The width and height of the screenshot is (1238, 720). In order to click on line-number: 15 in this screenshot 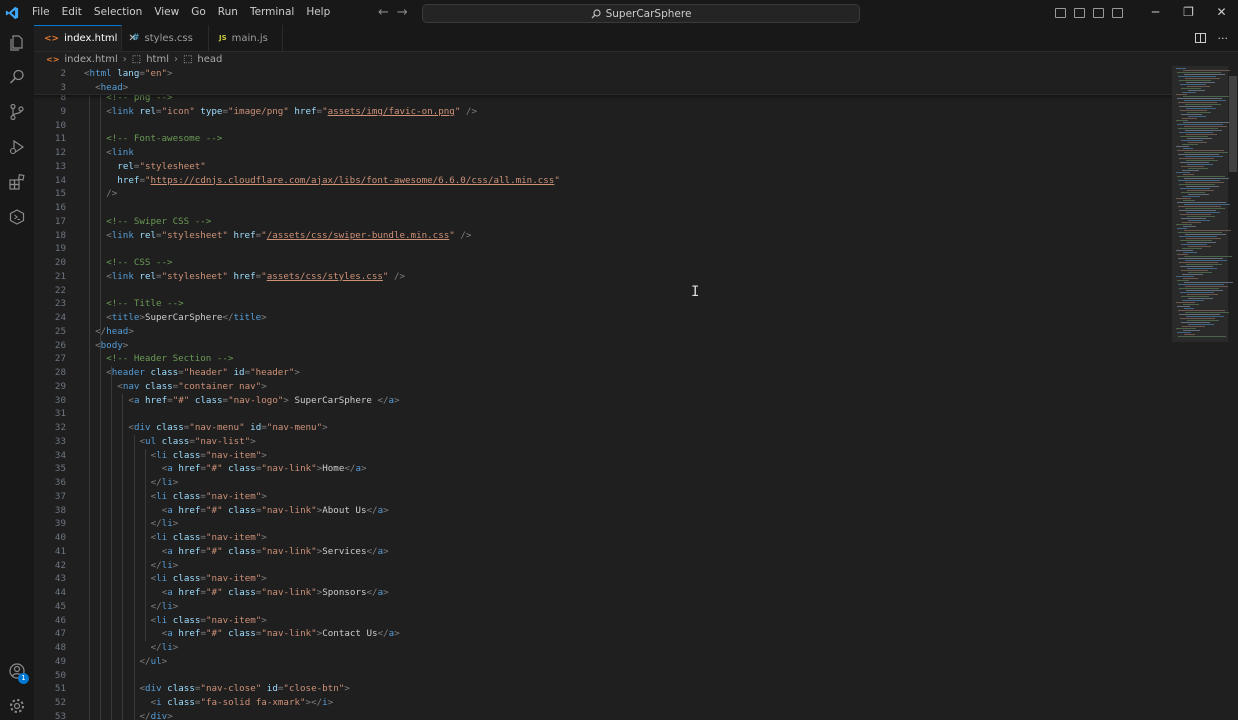, I will do `click(60, 194)`.